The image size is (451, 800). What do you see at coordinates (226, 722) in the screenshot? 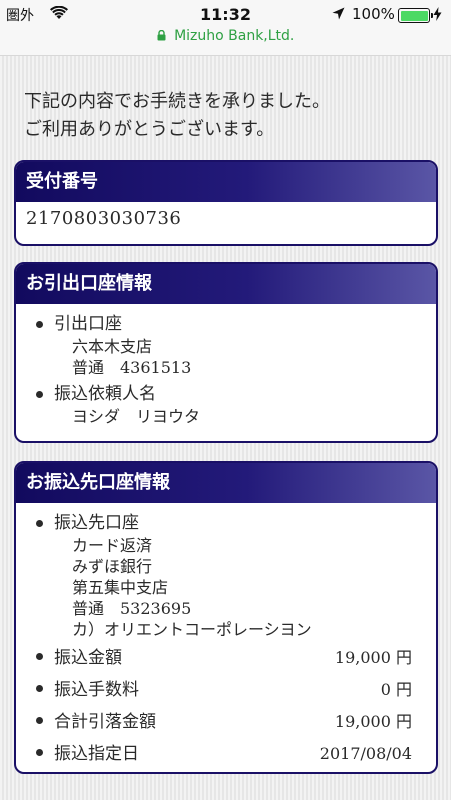
I see `list-item: 合計引落金額 19,000 円` at bounding box center [226, 722].